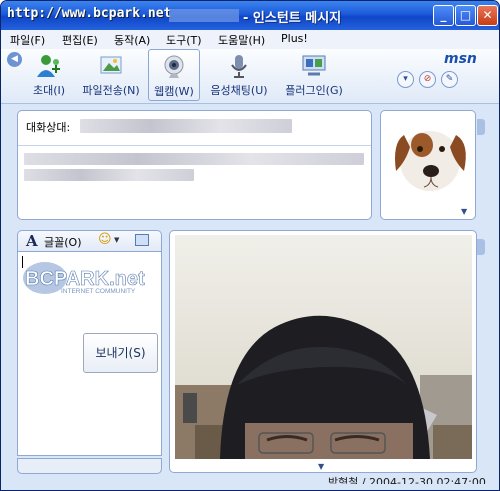  What do you see at coordinates (89, 240) in the screenshot?
I see `input-toolbar: A 글꼴(O) ☺ ▼` at bounding box center [89, 240].